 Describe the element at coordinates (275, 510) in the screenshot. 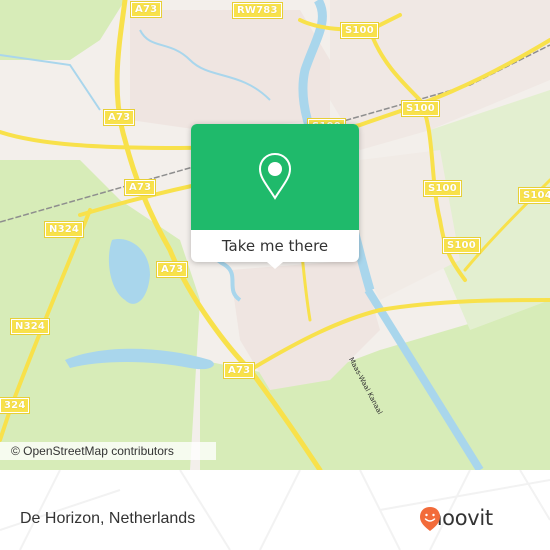

I see `footer: De Horizon, Netherlands moovit` at that location.